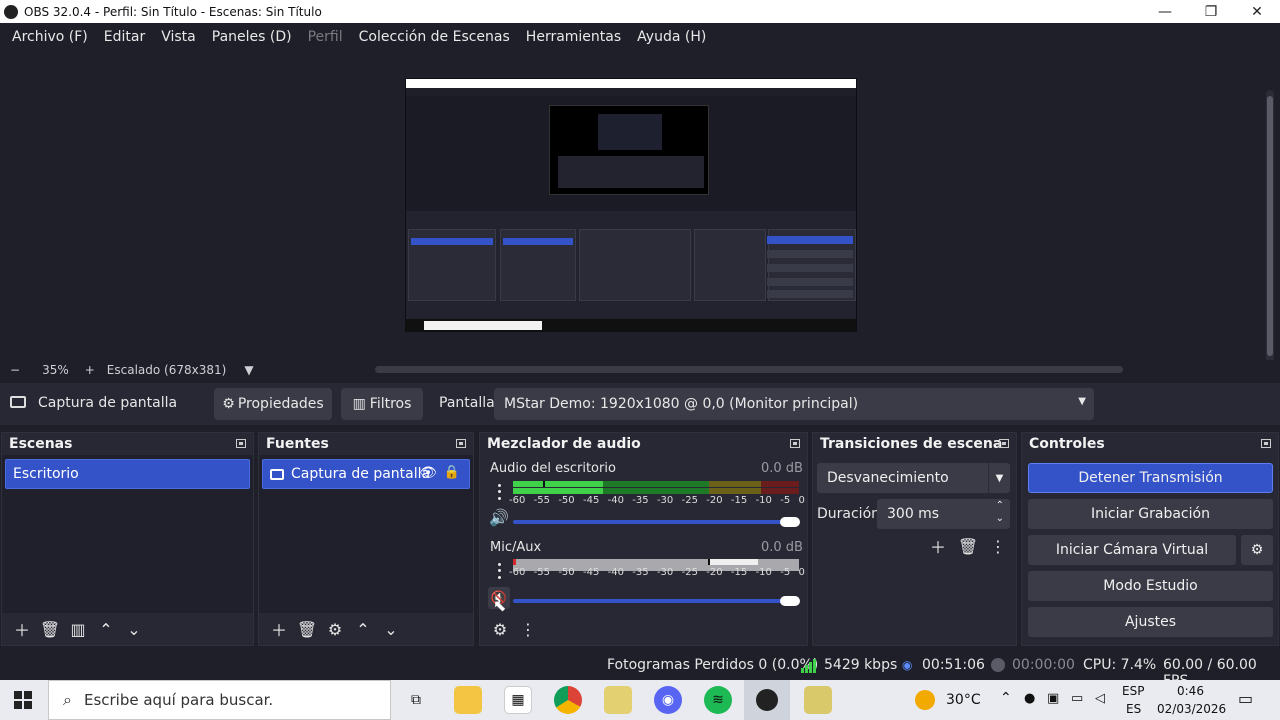 This screenshot has height=720, width=1280. I want to click on settings-button: Ajustes, so click(1150, 622).